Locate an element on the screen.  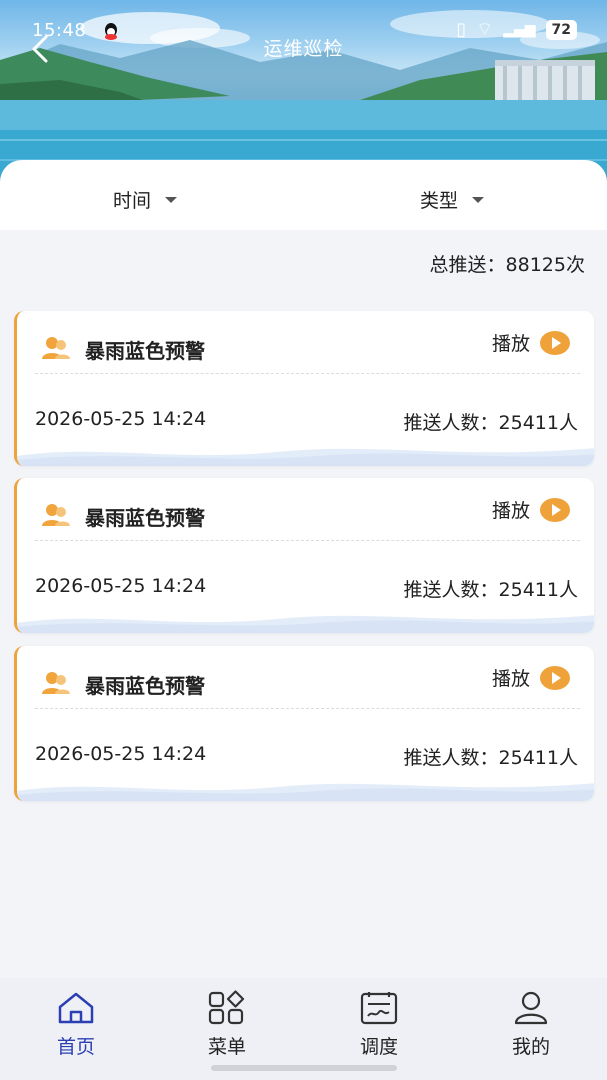
total-push-summary: 总推送：88125次 is located at coordinates (507, 263).